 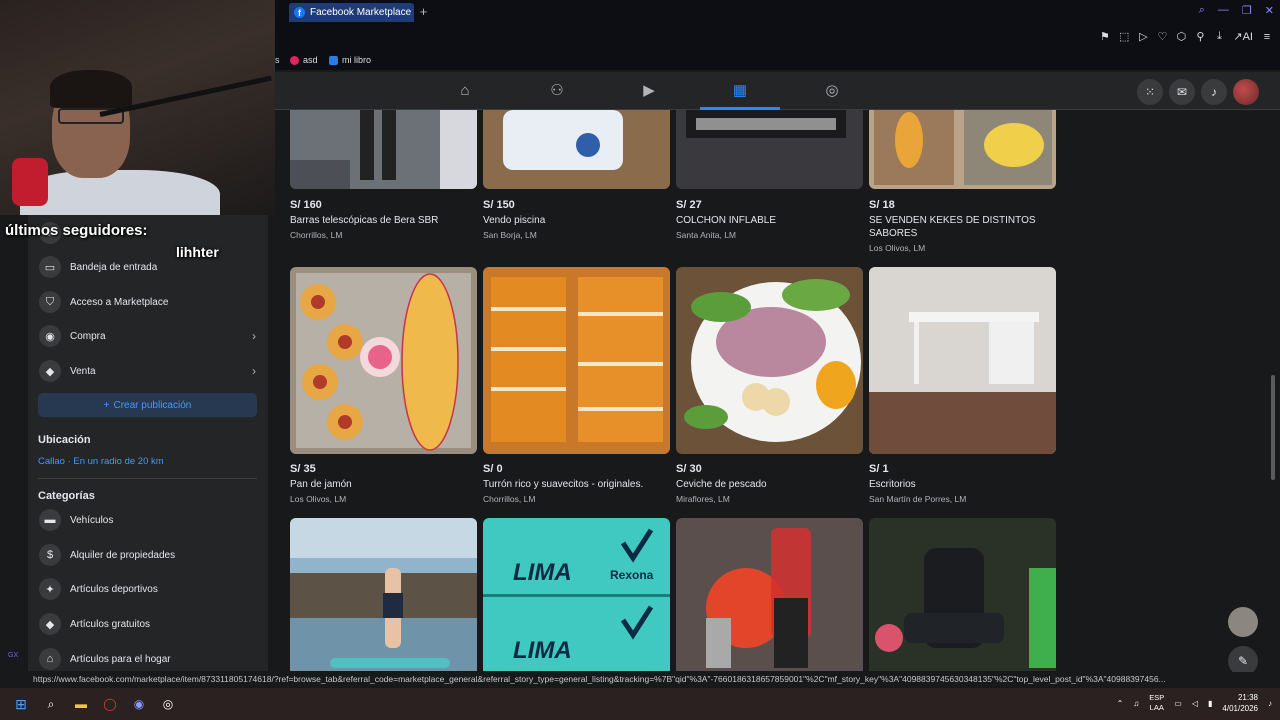 I want to click on bookmark-s: s, so click(x=277, y=60).